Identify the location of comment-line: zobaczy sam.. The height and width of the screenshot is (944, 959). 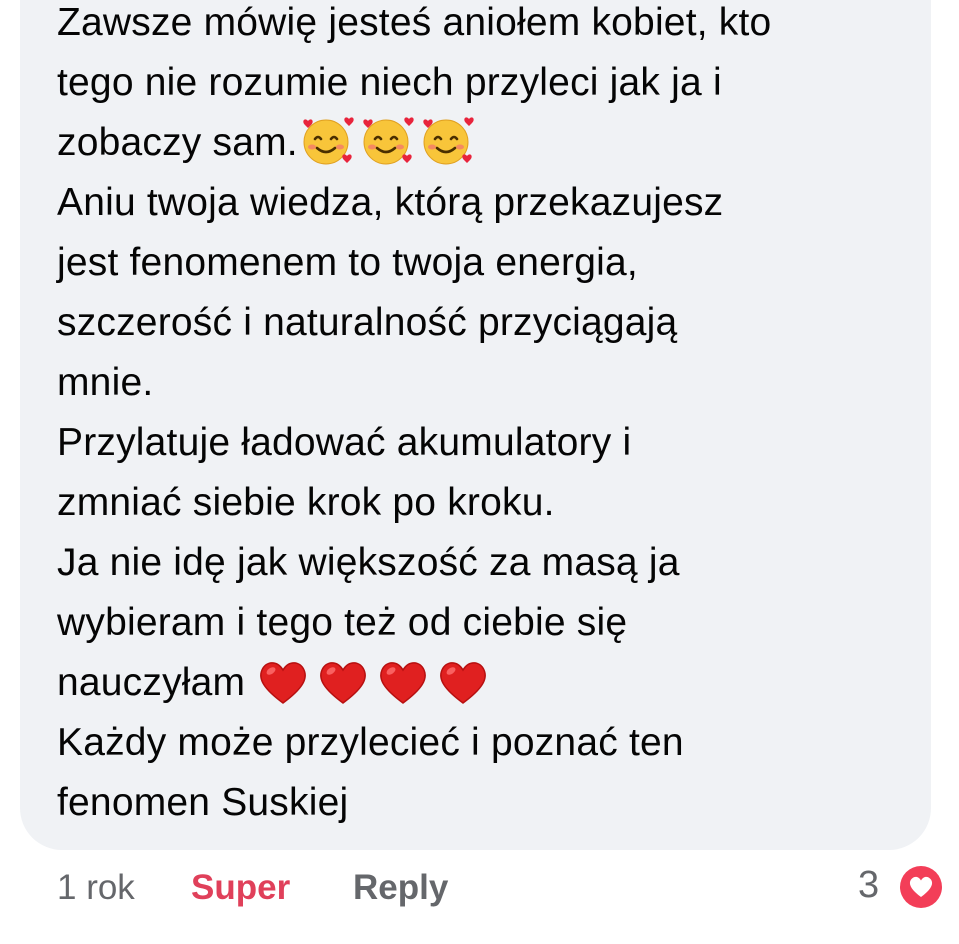
(487, 143).